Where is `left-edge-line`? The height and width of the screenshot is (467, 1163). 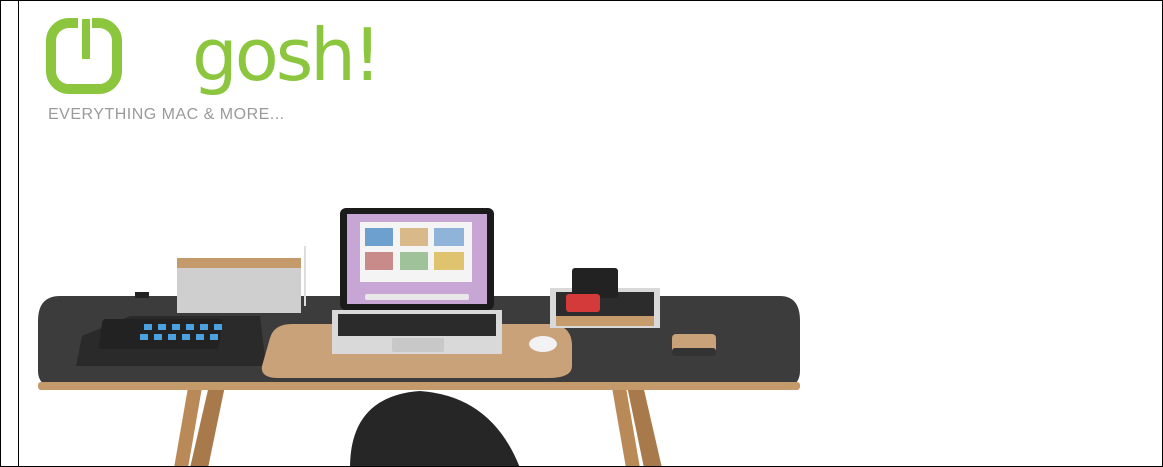
left-edge-line is located at coordinates (18, 233).